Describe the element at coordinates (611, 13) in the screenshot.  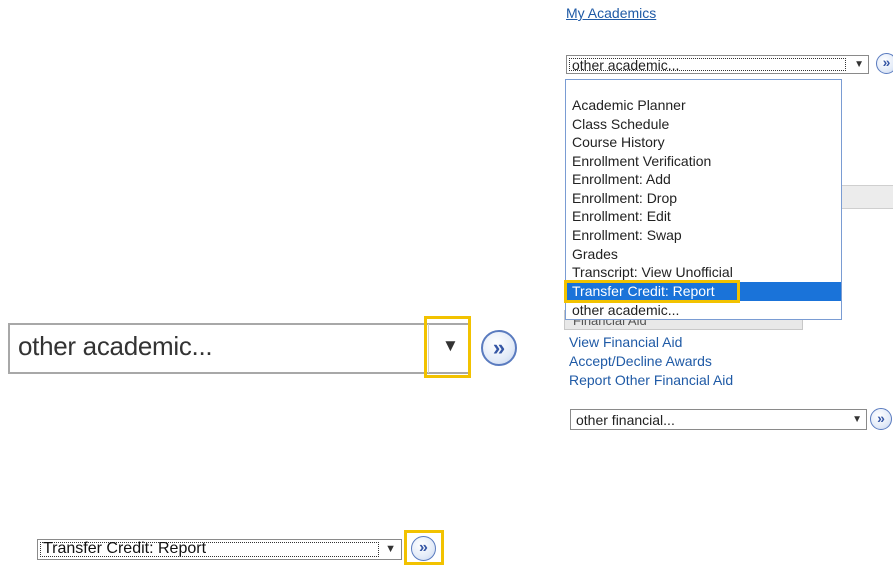
I see `my-academics-heading: My Academics` at that location.